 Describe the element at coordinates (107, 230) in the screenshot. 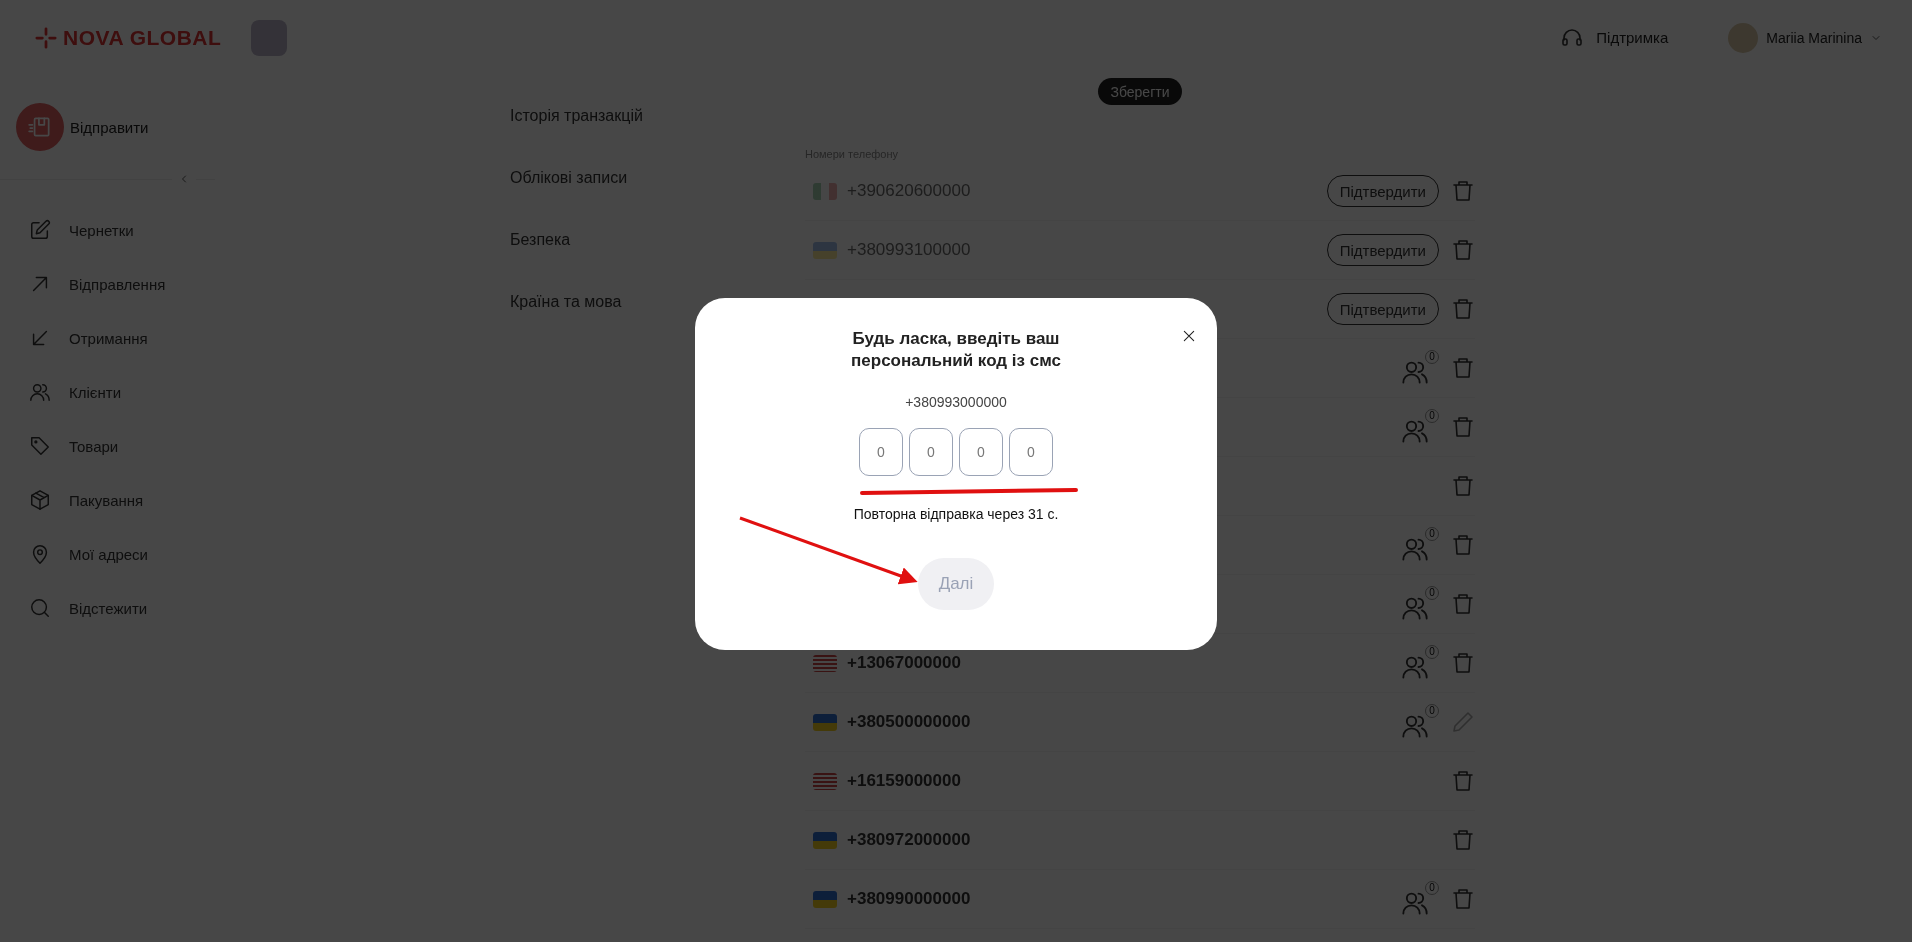

I see `nav-item: Чернетки` at that location.